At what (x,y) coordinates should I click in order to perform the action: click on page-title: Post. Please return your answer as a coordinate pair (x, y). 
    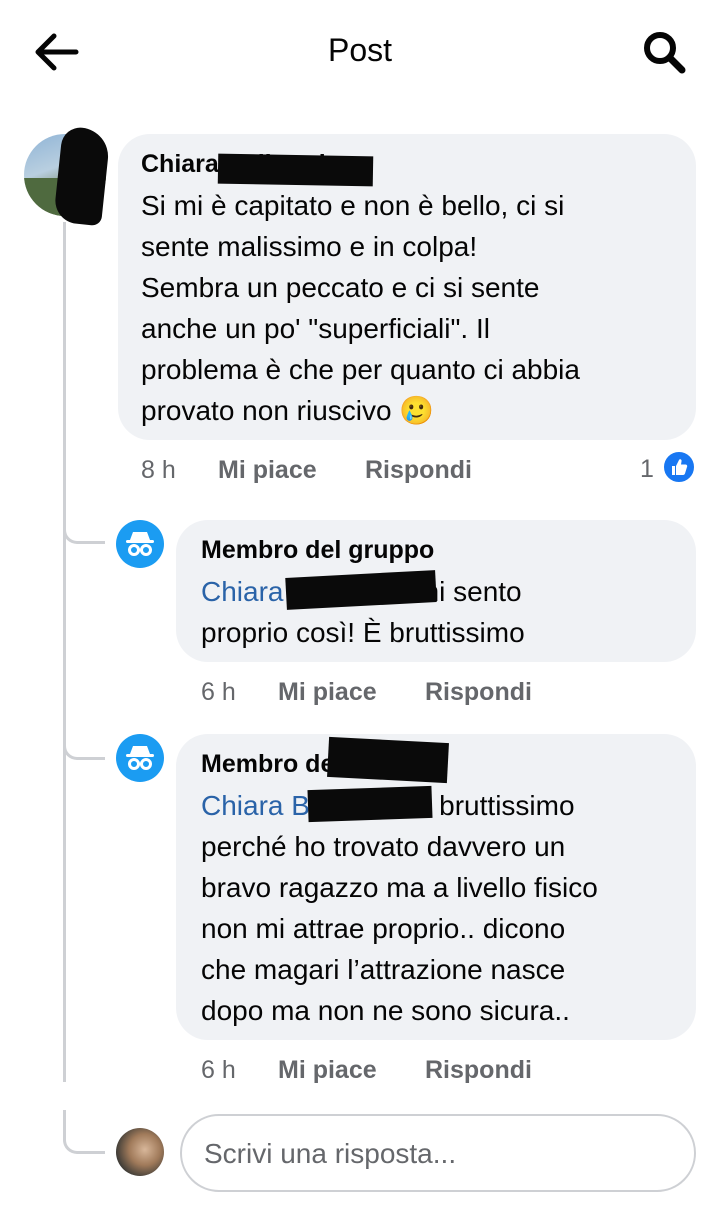
    Looking at the image, I should click on (360, 50).